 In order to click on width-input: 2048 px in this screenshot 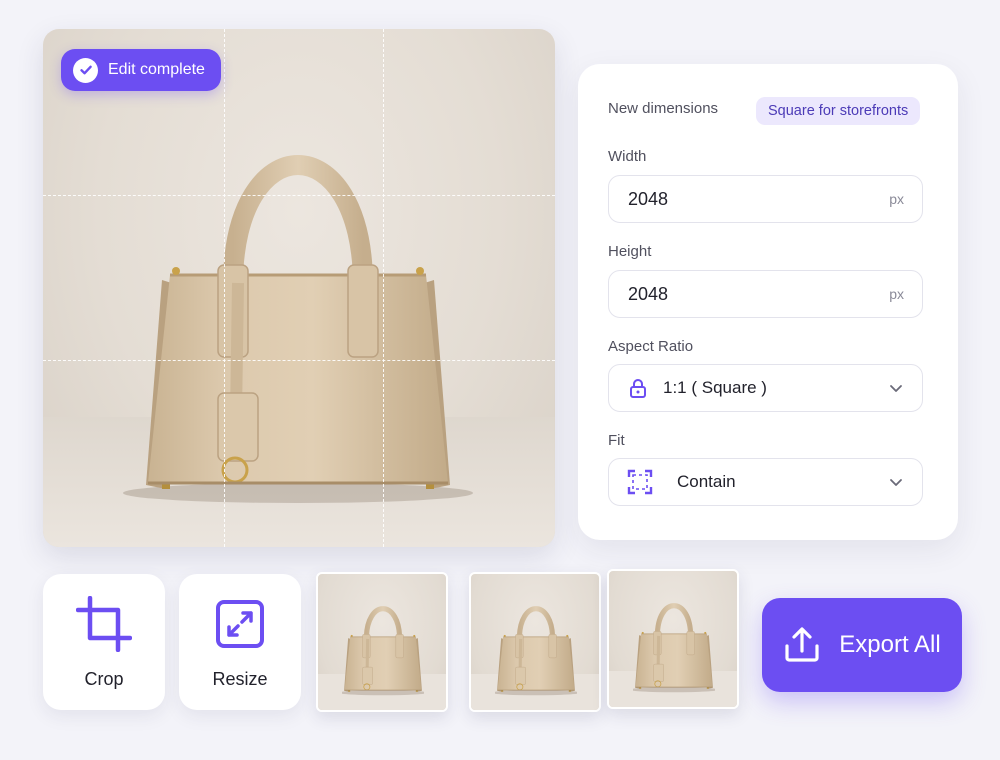, I will do `click(765, 199)`.